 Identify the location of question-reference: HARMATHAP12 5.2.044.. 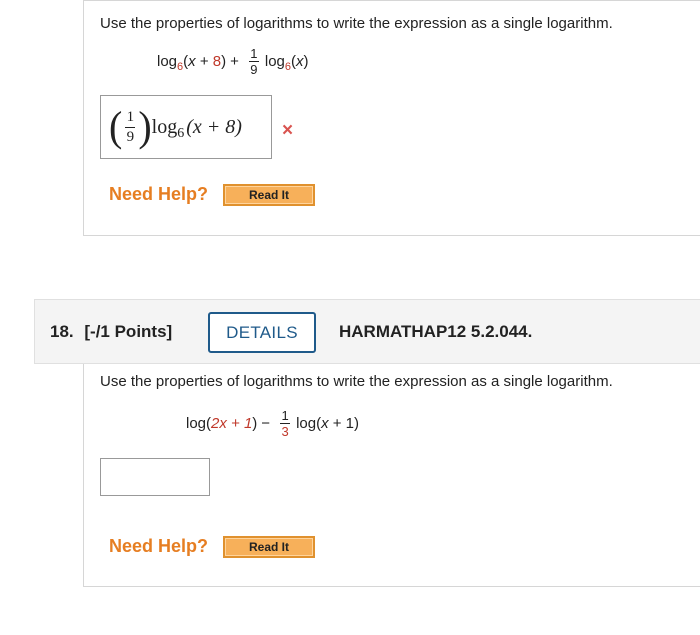
(436, 331).